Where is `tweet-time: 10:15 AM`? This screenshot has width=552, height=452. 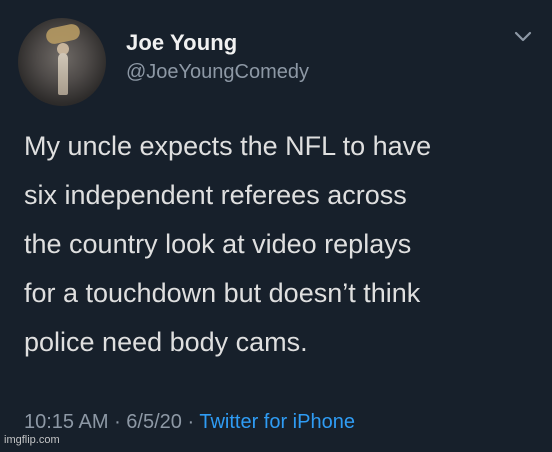 tweet-time: 10:15 AM is located at coordinates (66, 422).